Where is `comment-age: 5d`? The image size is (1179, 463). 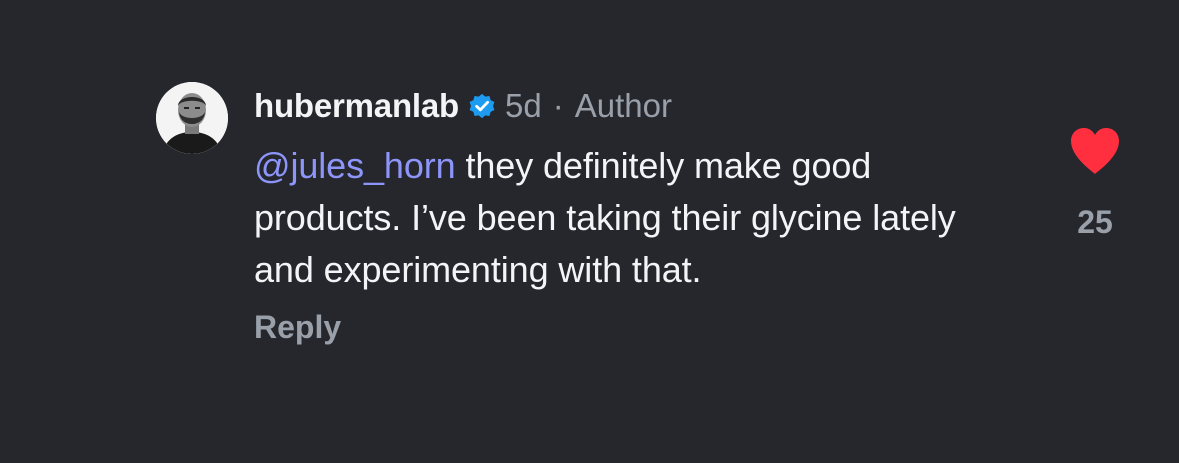
comment-age: 5d is located at coordinates (523, 105).